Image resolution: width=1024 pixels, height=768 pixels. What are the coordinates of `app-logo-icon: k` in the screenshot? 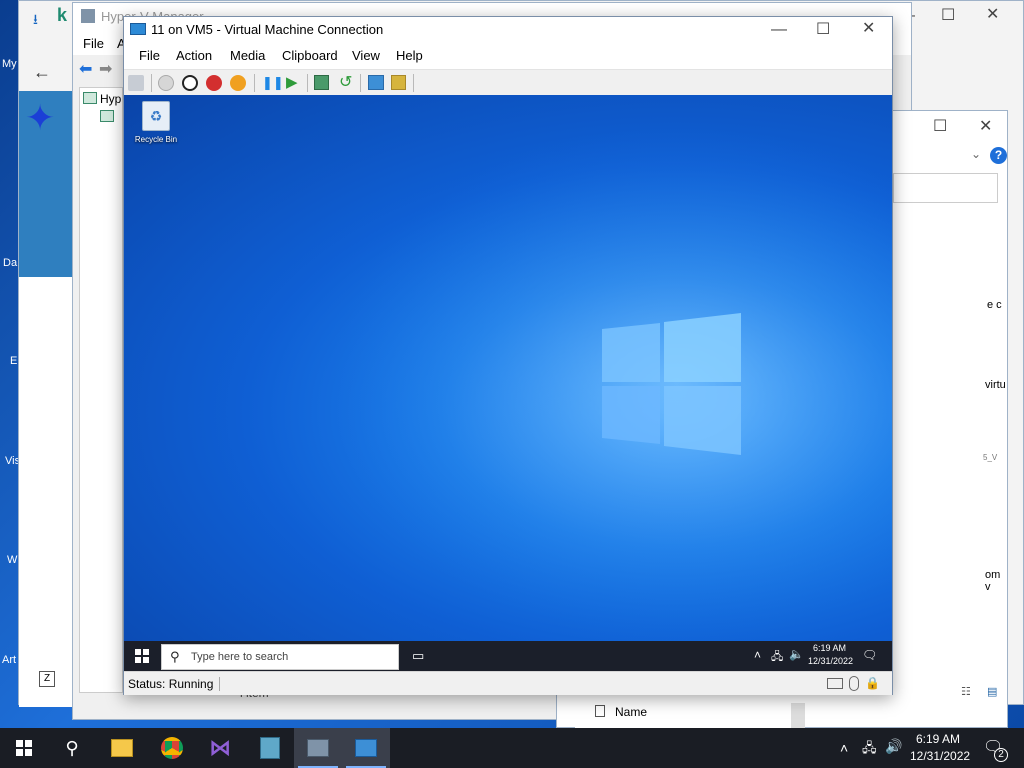 It's located at (62, 15).